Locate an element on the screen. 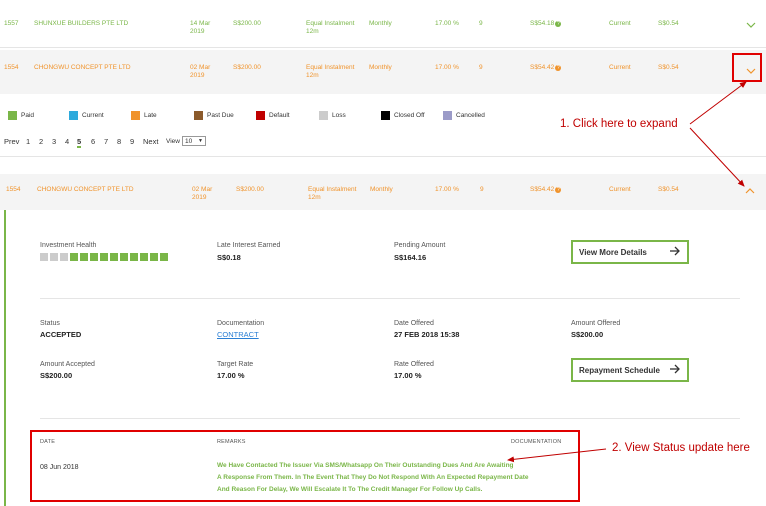  view-more-details-button: View More Details is located at coordinates (630, 252).